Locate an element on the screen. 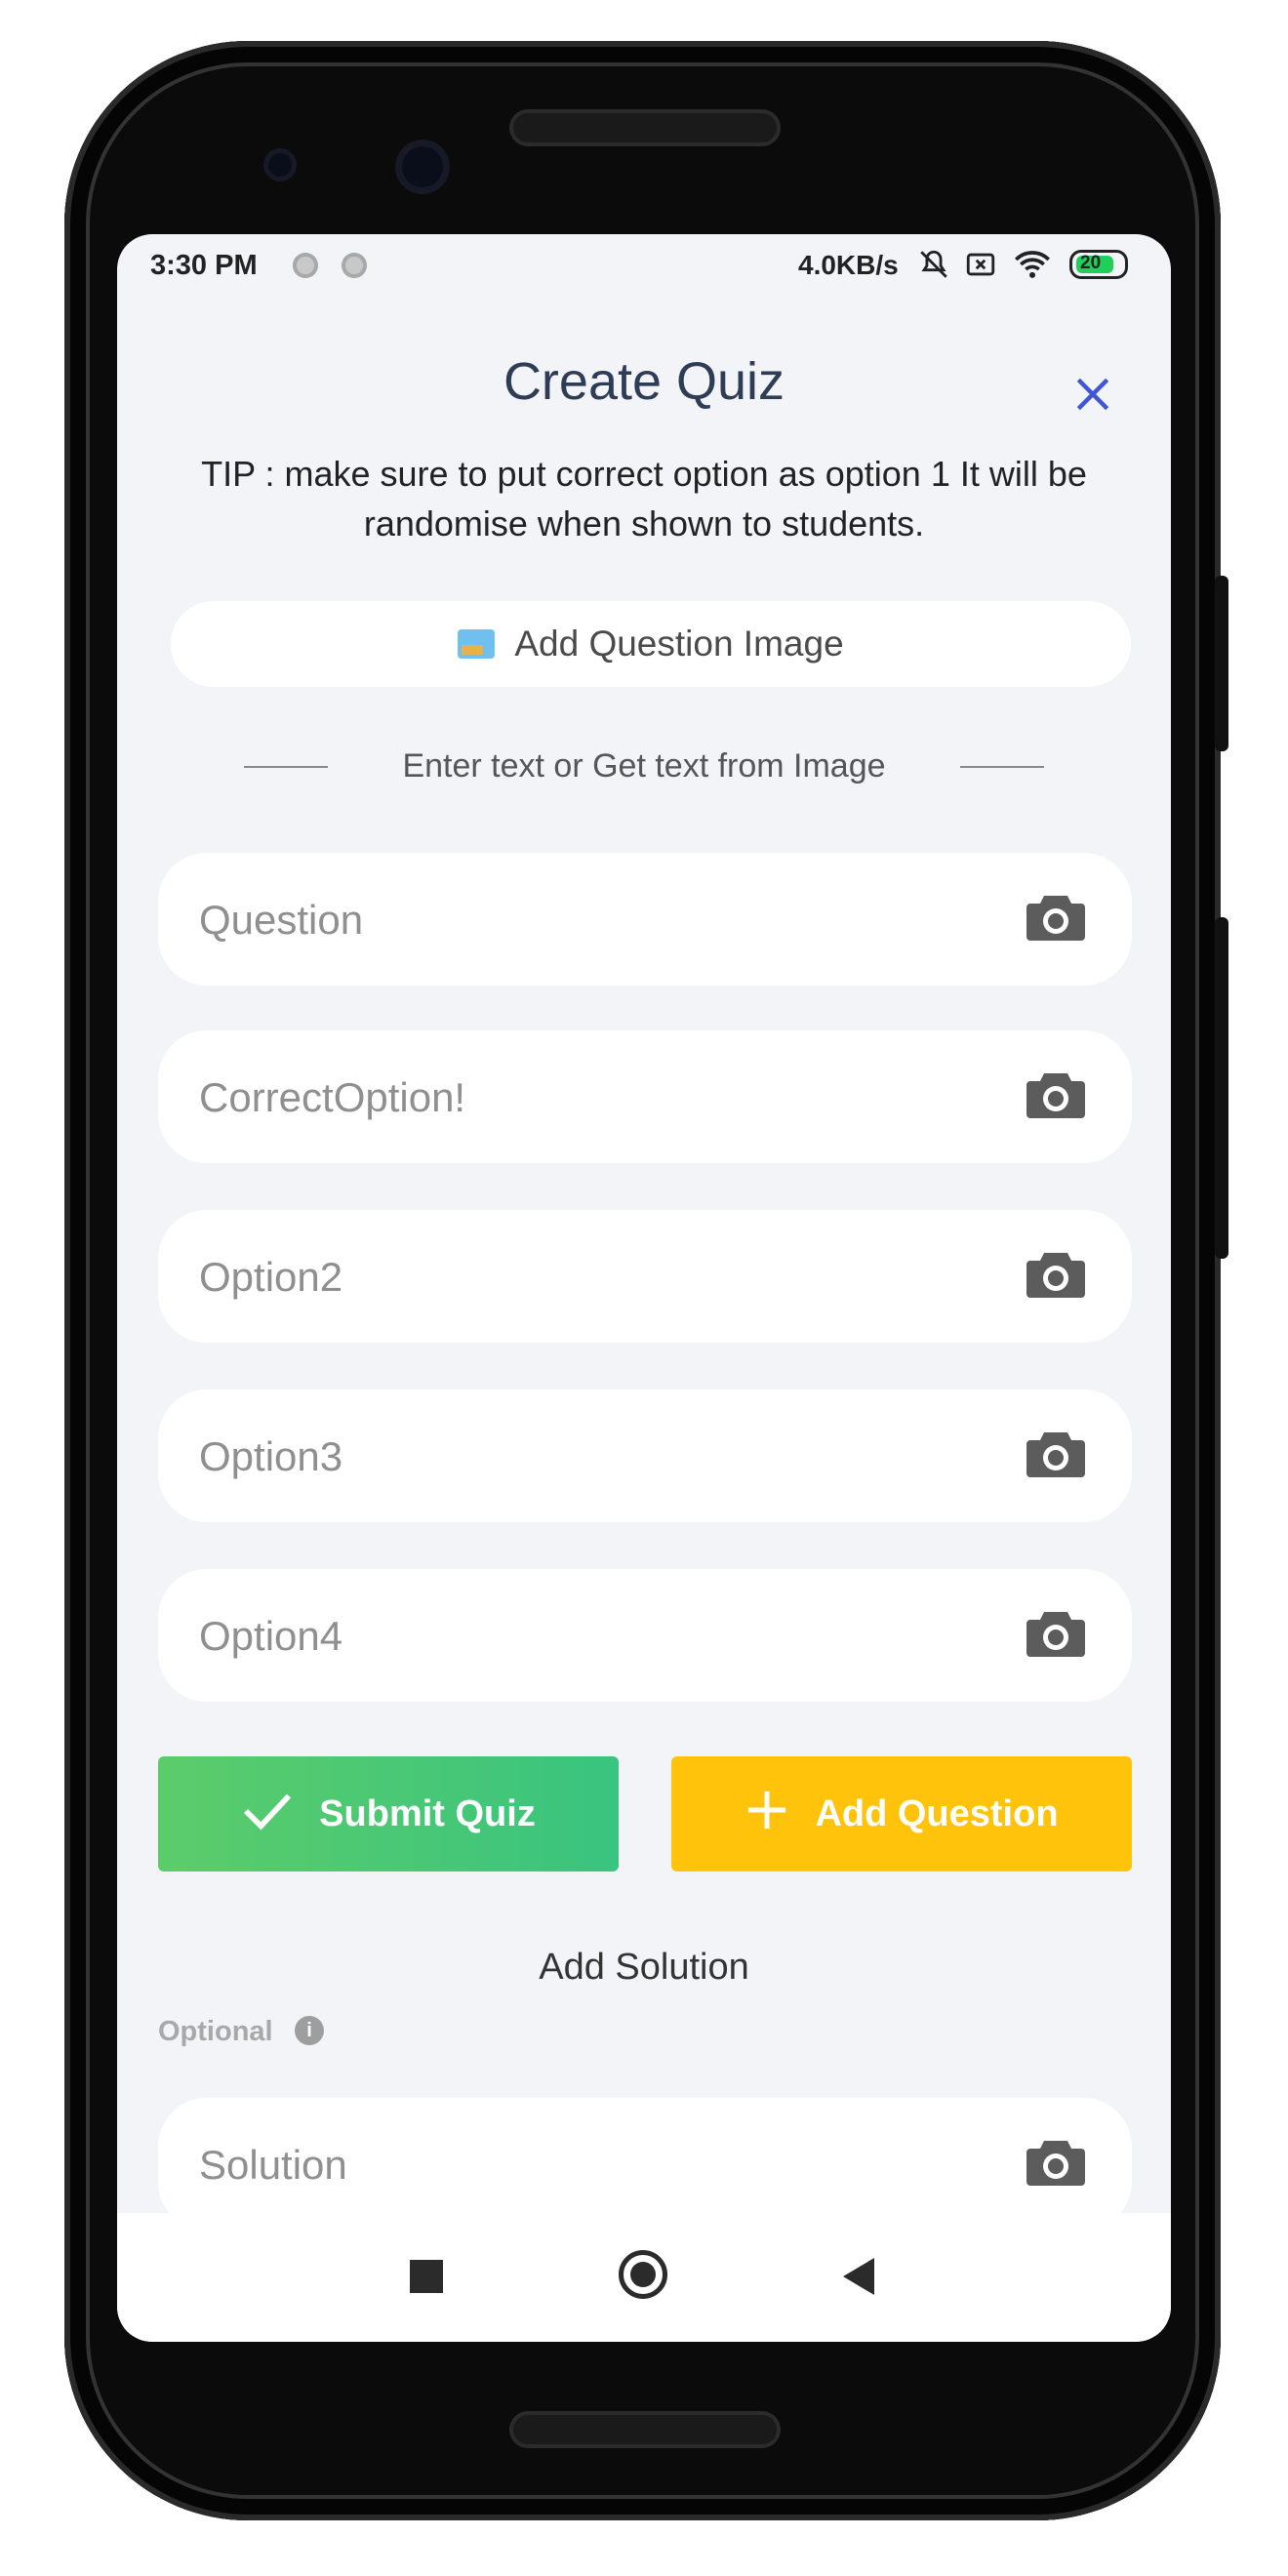 The height and width of the screenshot is (2576, 1288). check-icon is located at coordinates (267, 1814).